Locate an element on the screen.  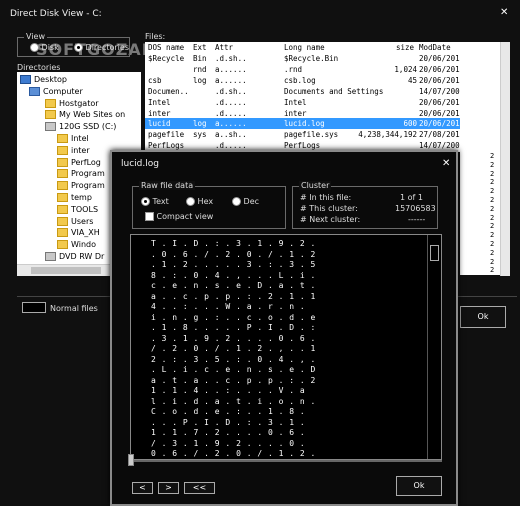
col-attr: Attr is located at coordinates (224, 47).